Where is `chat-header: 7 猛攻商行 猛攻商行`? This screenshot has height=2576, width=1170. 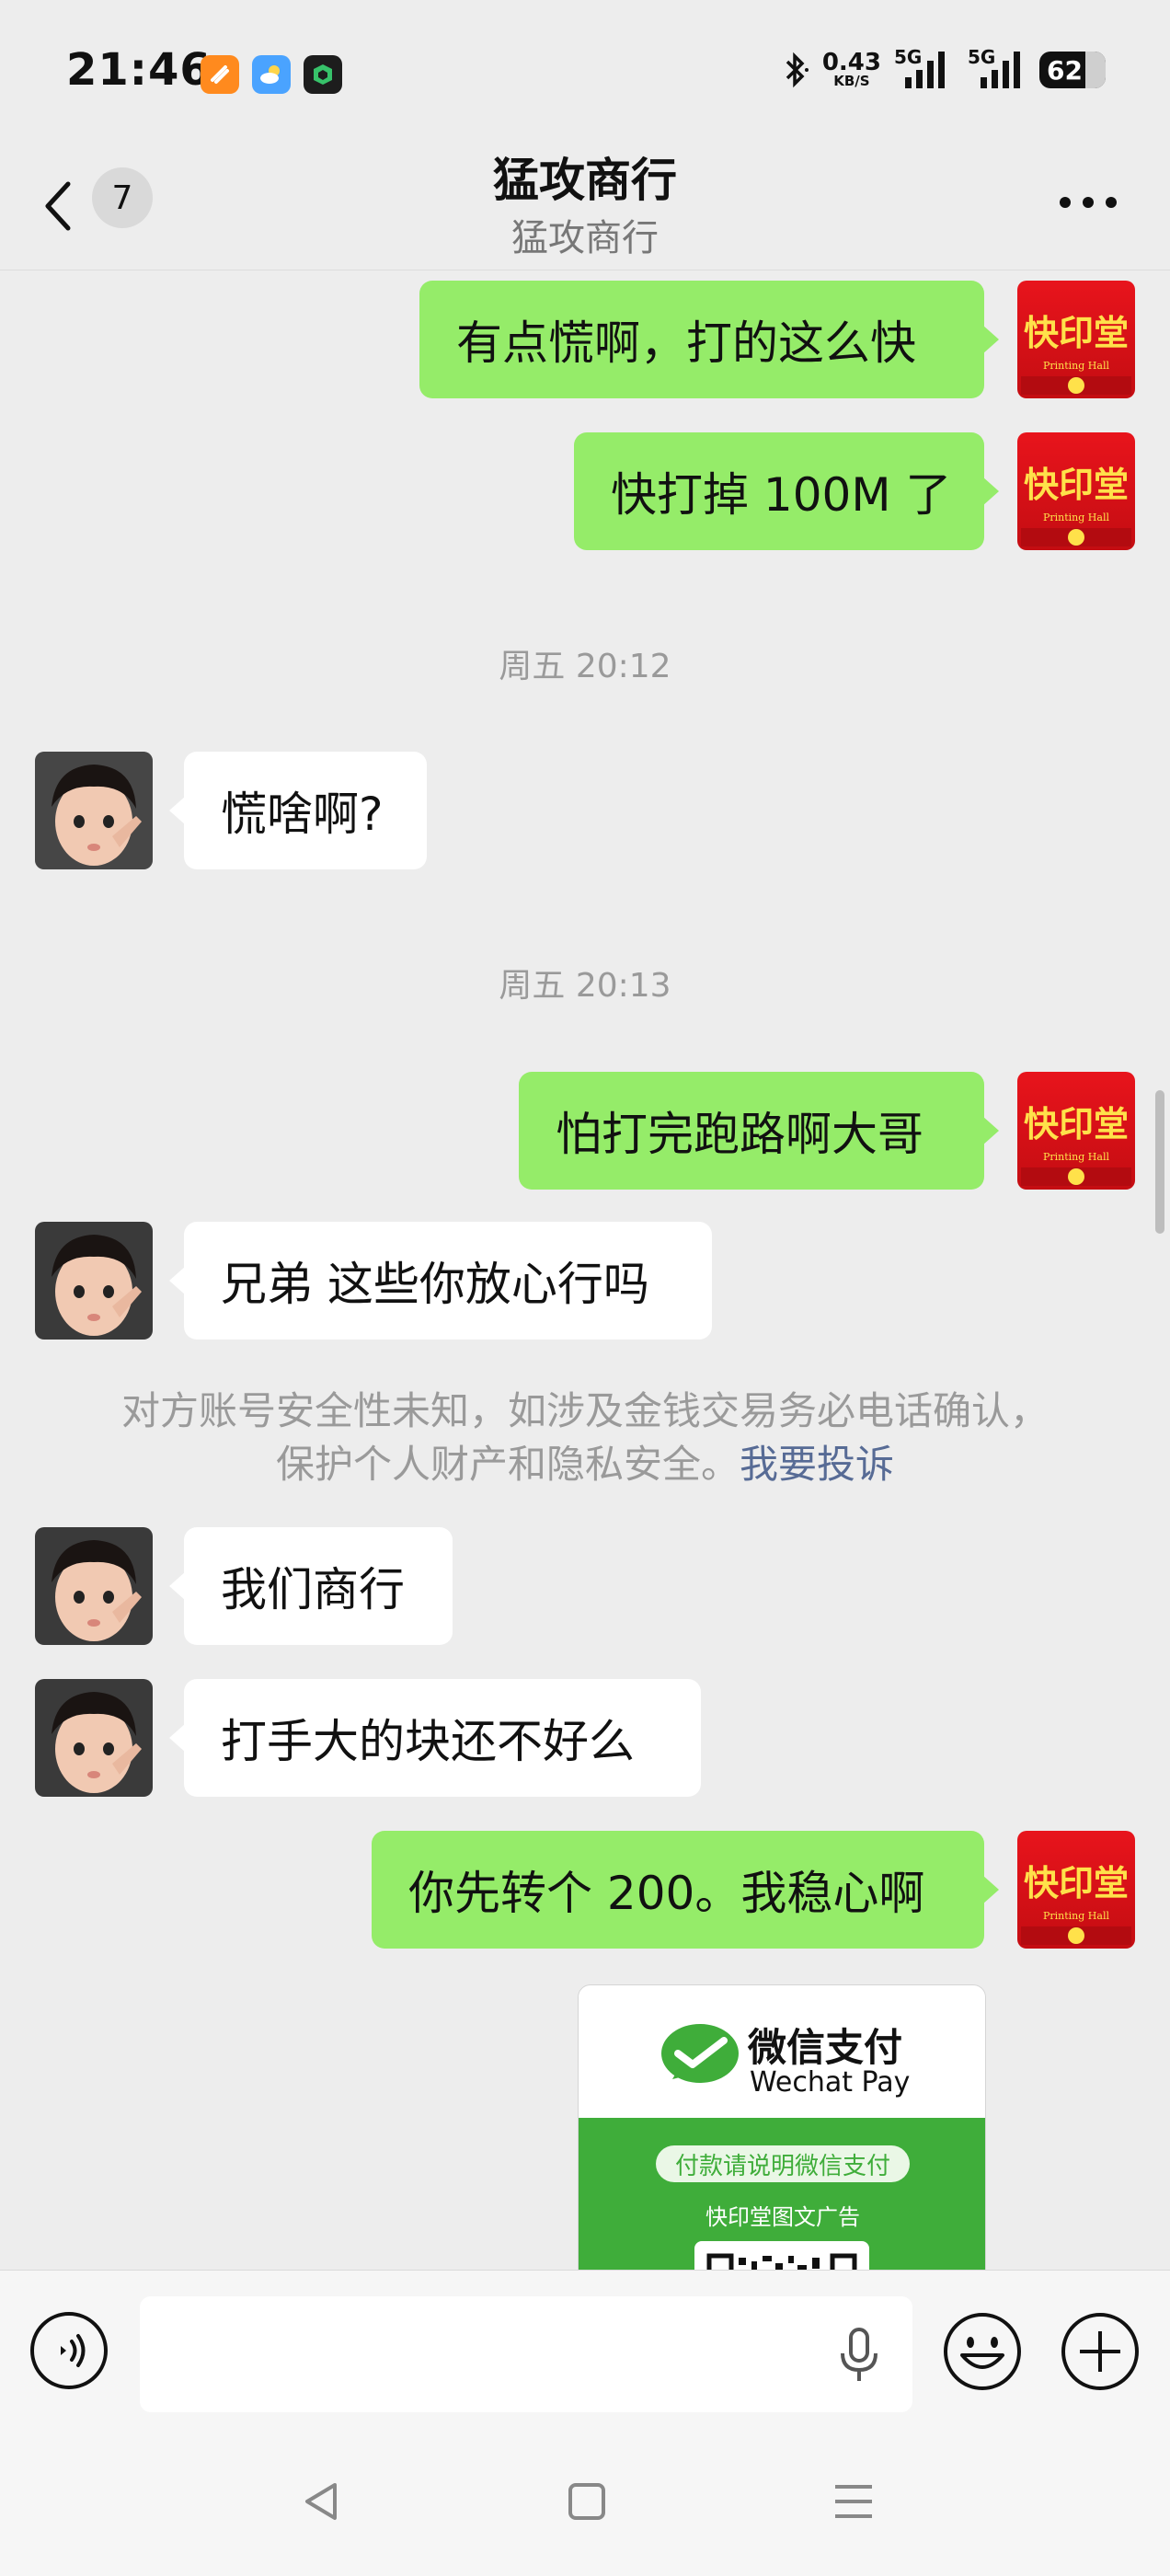 chat-header: 7 猛攻商行 猛攻商行 is located at coordinates (585, 204).